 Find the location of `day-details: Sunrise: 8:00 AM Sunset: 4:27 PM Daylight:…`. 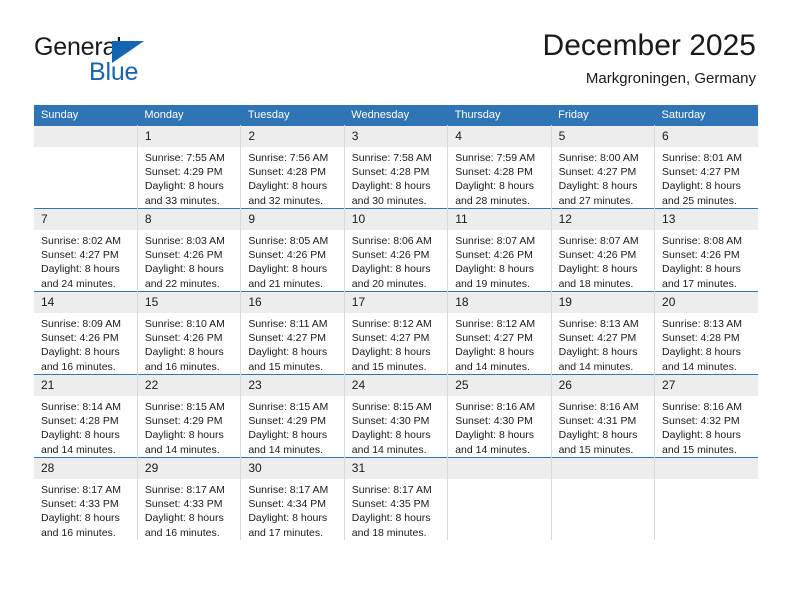

day-details: Sunrise: 8:00 AM Sunset: 4:27 PM Daylight:… is located at coordinates (603, 177).